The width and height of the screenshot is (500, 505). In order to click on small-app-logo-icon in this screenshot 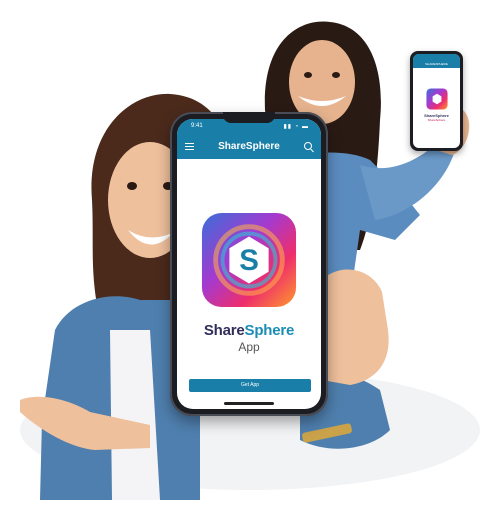, I will do `click(437, 99)`.